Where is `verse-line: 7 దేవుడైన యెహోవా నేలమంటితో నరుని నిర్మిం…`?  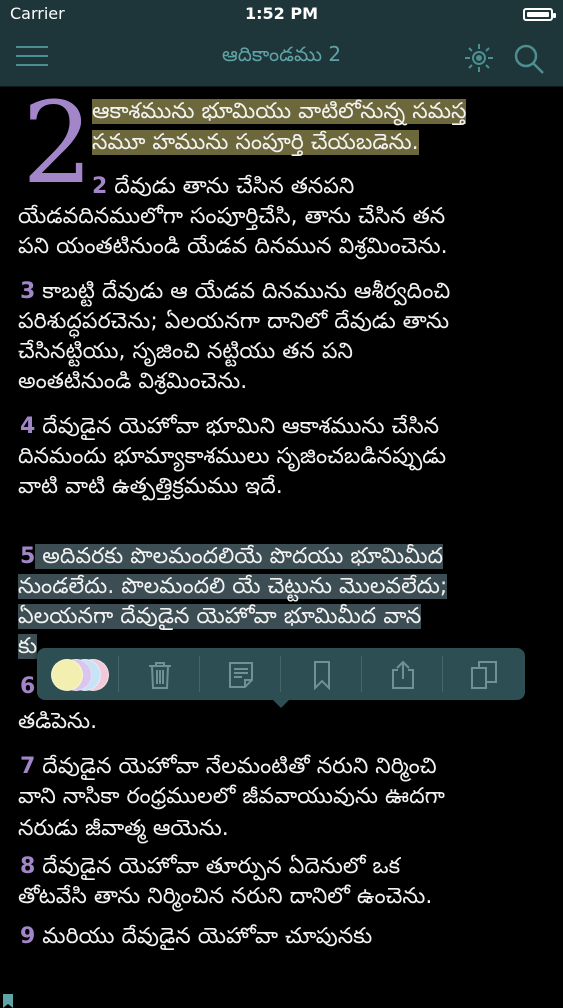 verse-line: 7 దేవుడైన యెహోవా నేలమంటితో నరుని నిర్మిం… is located at coordinates (228, 767).